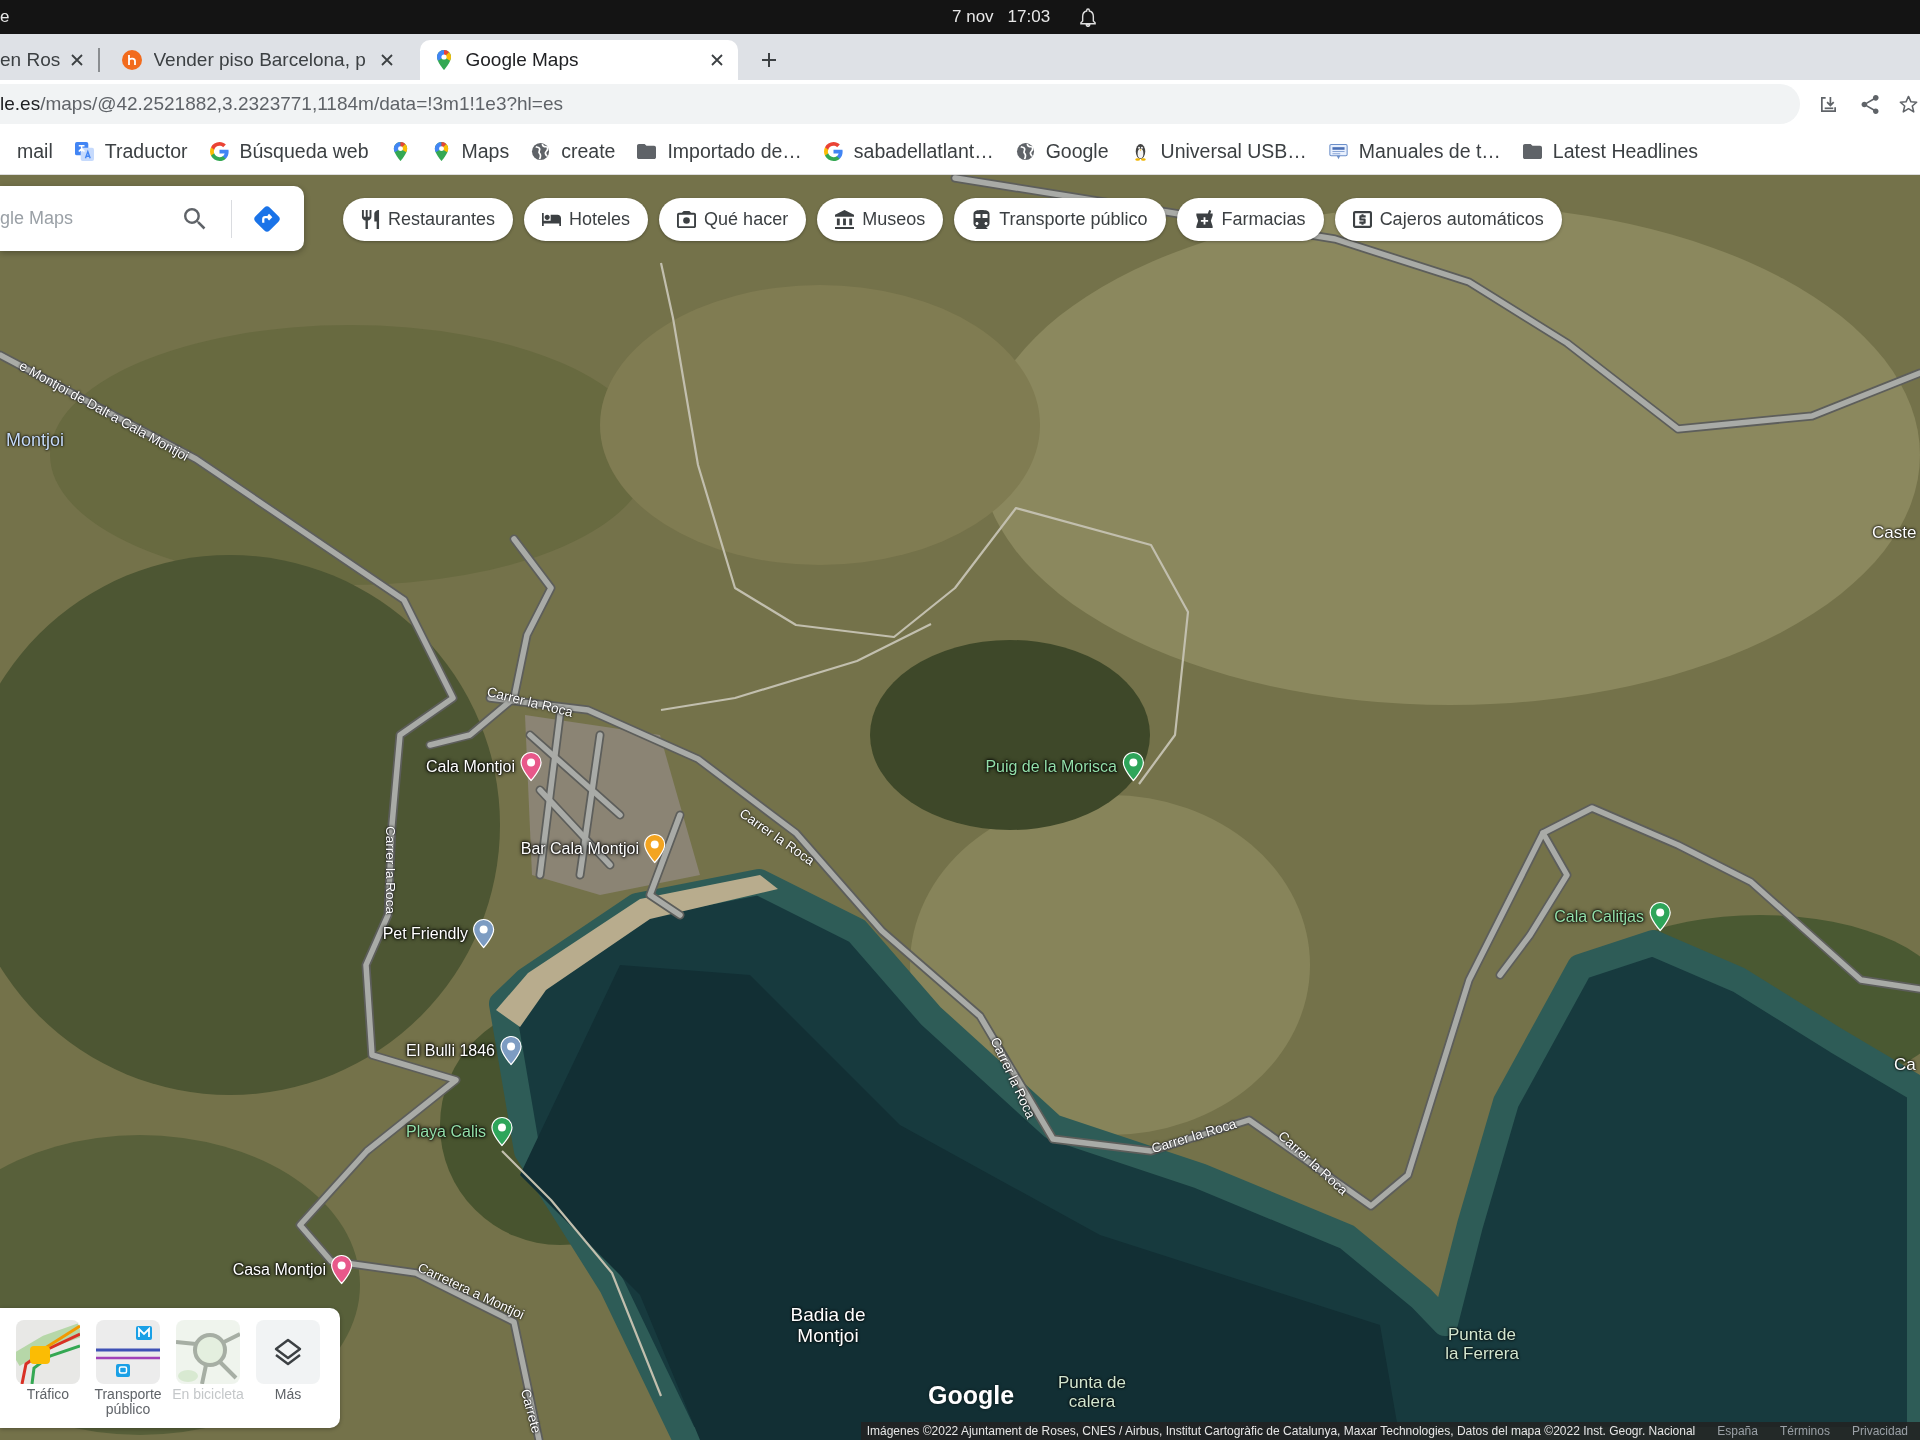 The height and width of the screenshot is (1440, 1920). Describe the element at coordinates (1001, 17) in the screenshot. I see `clock-button: 7 nov 17:03` at that location.